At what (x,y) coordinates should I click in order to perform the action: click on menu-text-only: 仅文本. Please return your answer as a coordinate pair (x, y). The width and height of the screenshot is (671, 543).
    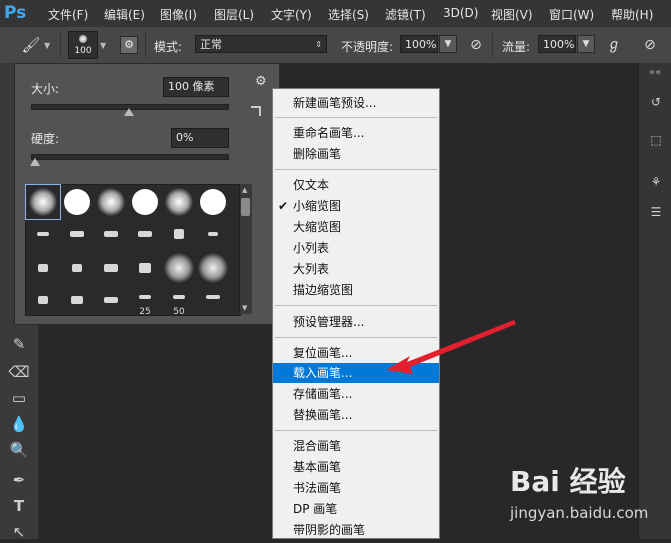
    Looking at the image, I should click on (356, 185).